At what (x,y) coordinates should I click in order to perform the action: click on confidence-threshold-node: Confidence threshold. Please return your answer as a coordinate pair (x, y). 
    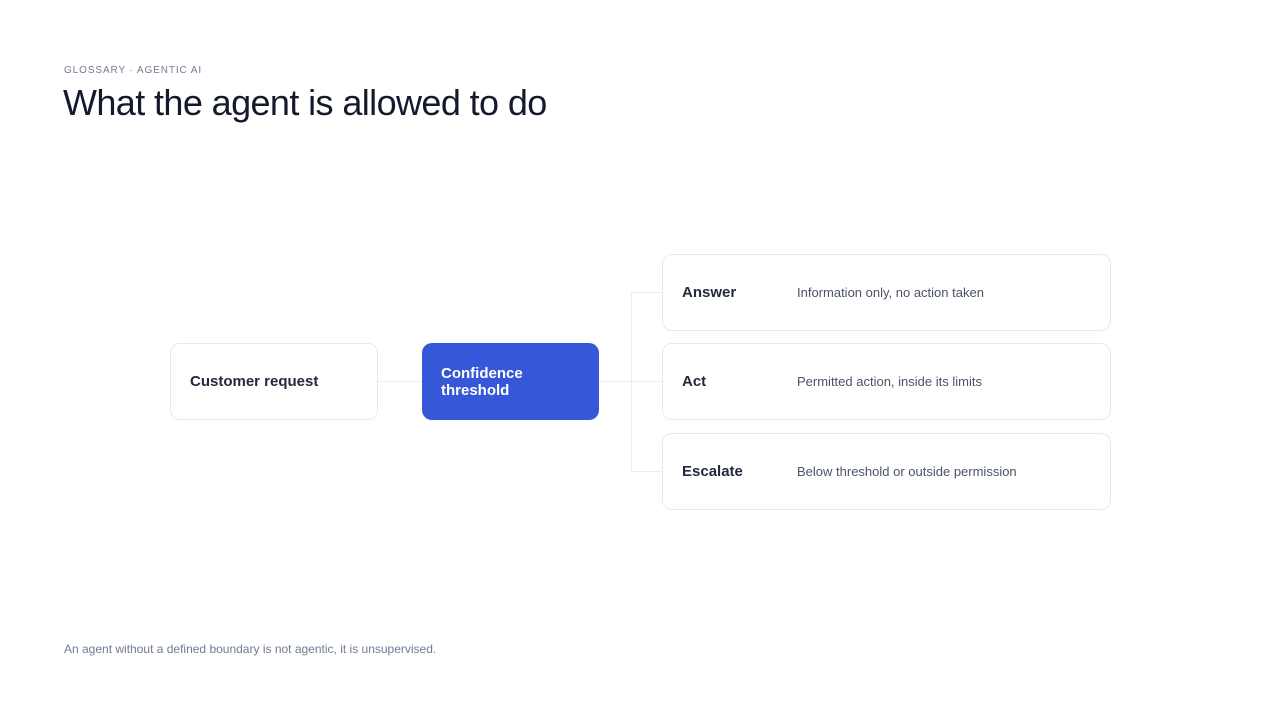
    Looking at the image, I should click on (510, 381).